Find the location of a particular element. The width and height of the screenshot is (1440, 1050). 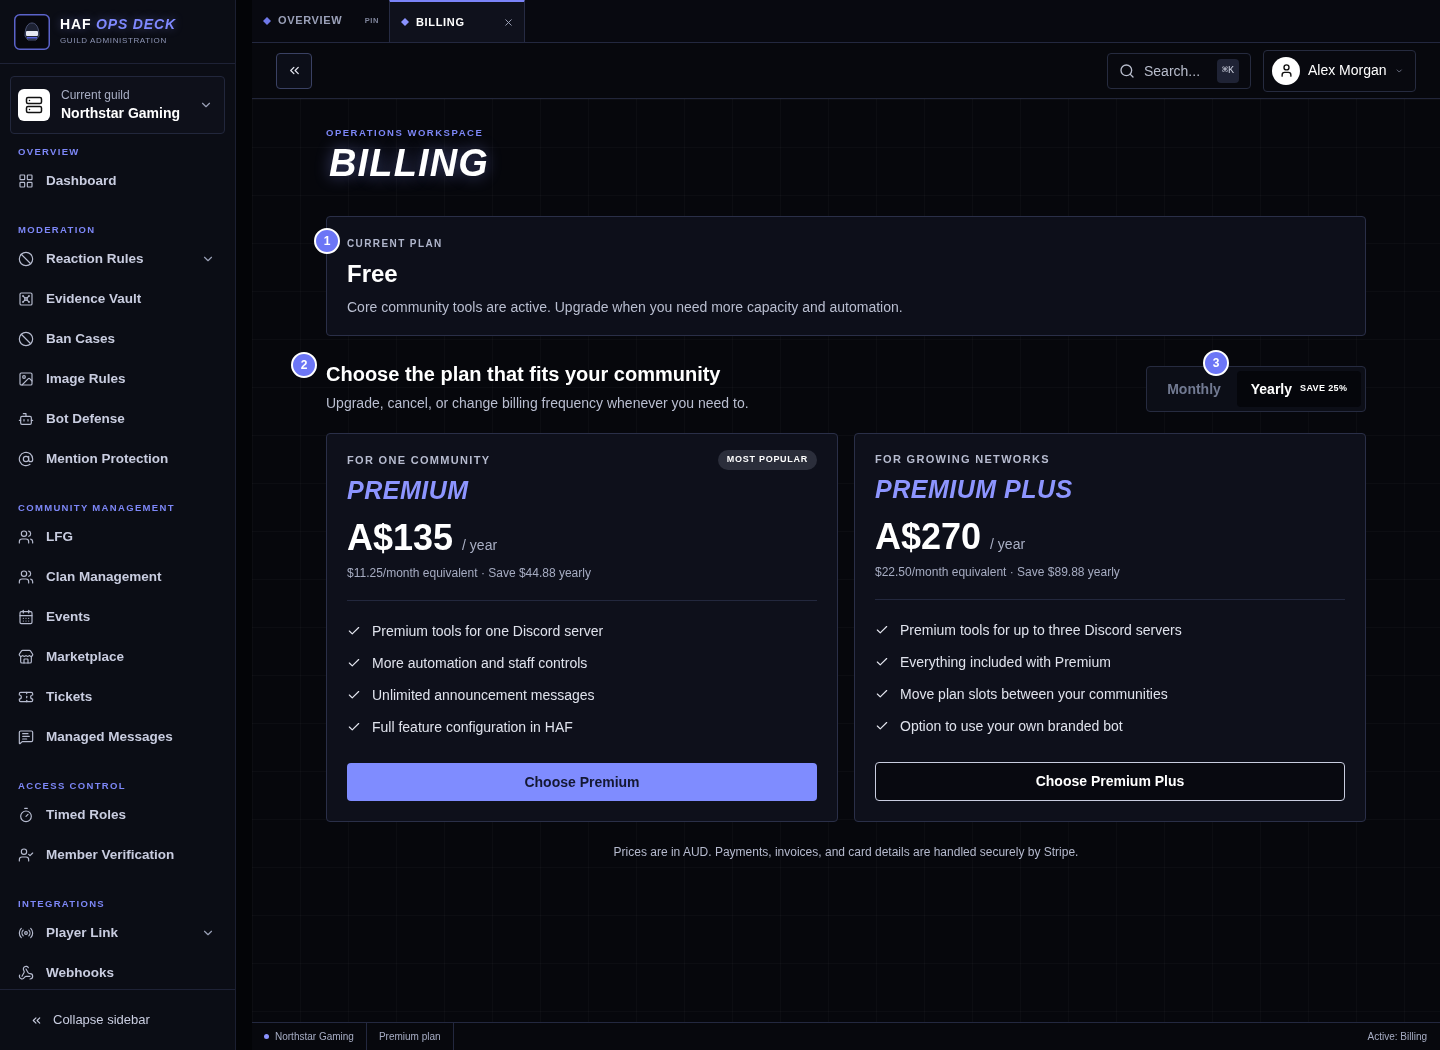

nav-item: Evidence Vault is located at coordinates (117, 299).